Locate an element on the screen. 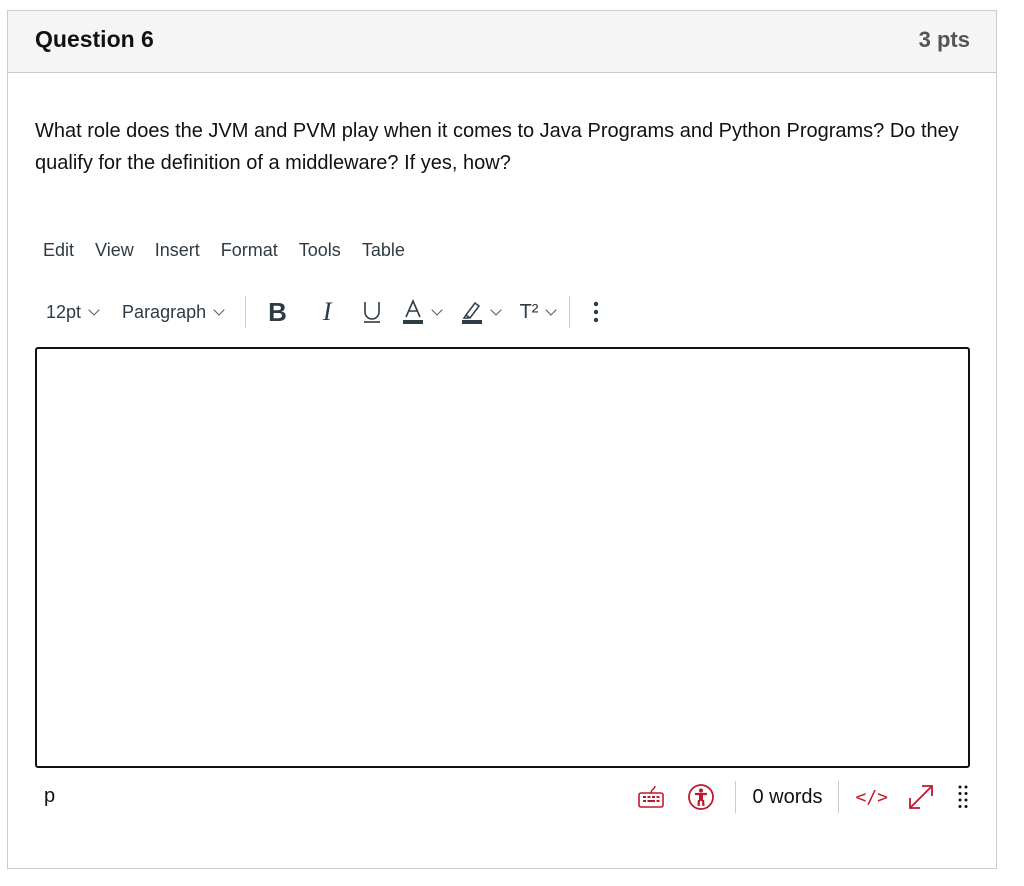  menu-table: Table is located at coordinates (383, 250).